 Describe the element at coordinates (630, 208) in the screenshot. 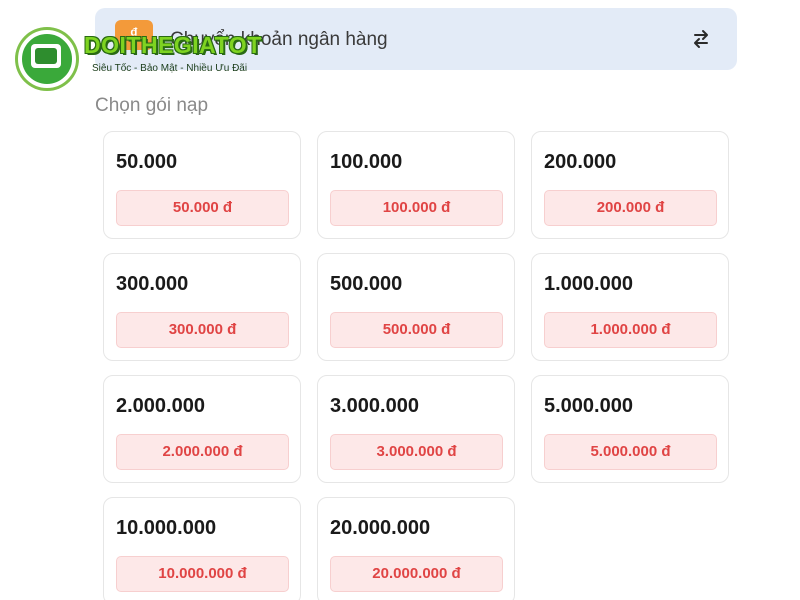

I see `package-price: 200.000 đ` at that location.